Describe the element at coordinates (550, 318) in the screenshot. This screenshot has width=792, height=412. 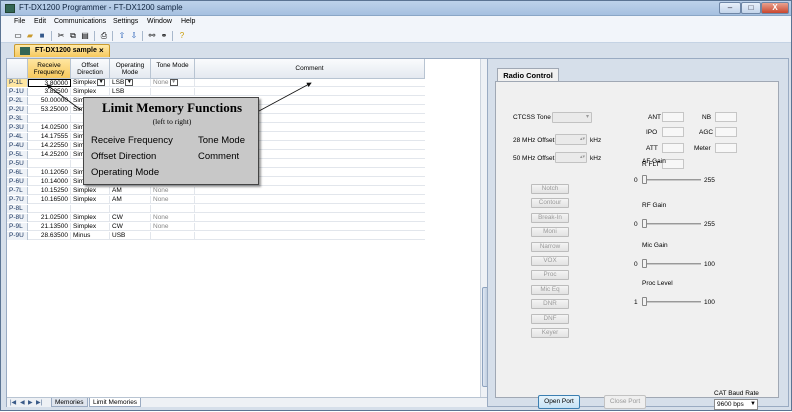
I see `function-button-dnf: DNF` at that location.